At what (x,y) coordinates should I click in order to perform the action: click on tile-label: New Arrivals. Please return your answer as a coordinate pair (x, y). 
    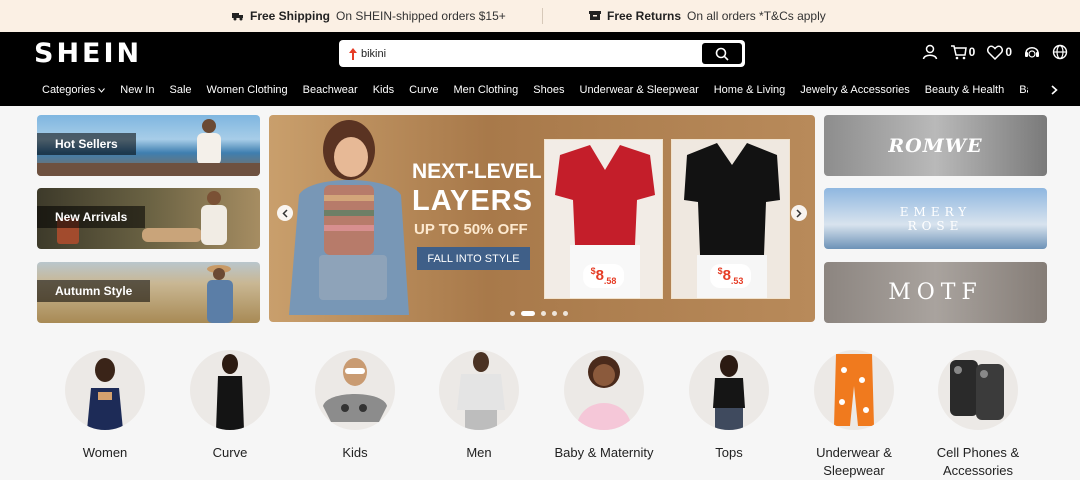
    Looking at the image, I should click on (91, 217).